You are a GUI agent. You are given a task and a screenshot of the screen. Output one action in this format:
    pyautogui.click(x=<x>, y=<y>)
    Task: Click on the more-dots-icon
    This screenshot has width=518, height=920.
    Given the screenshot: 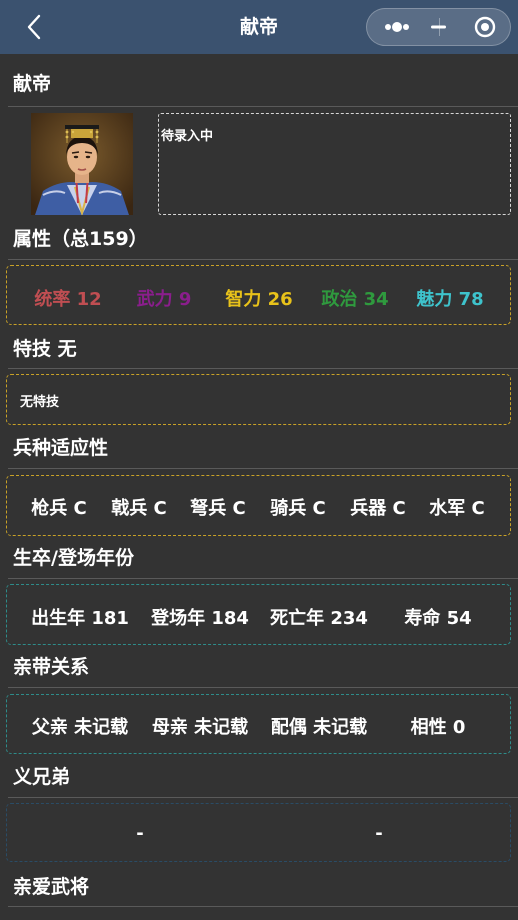 What is the action you would take?
    pyautogui.click(x=395, y=27)
    